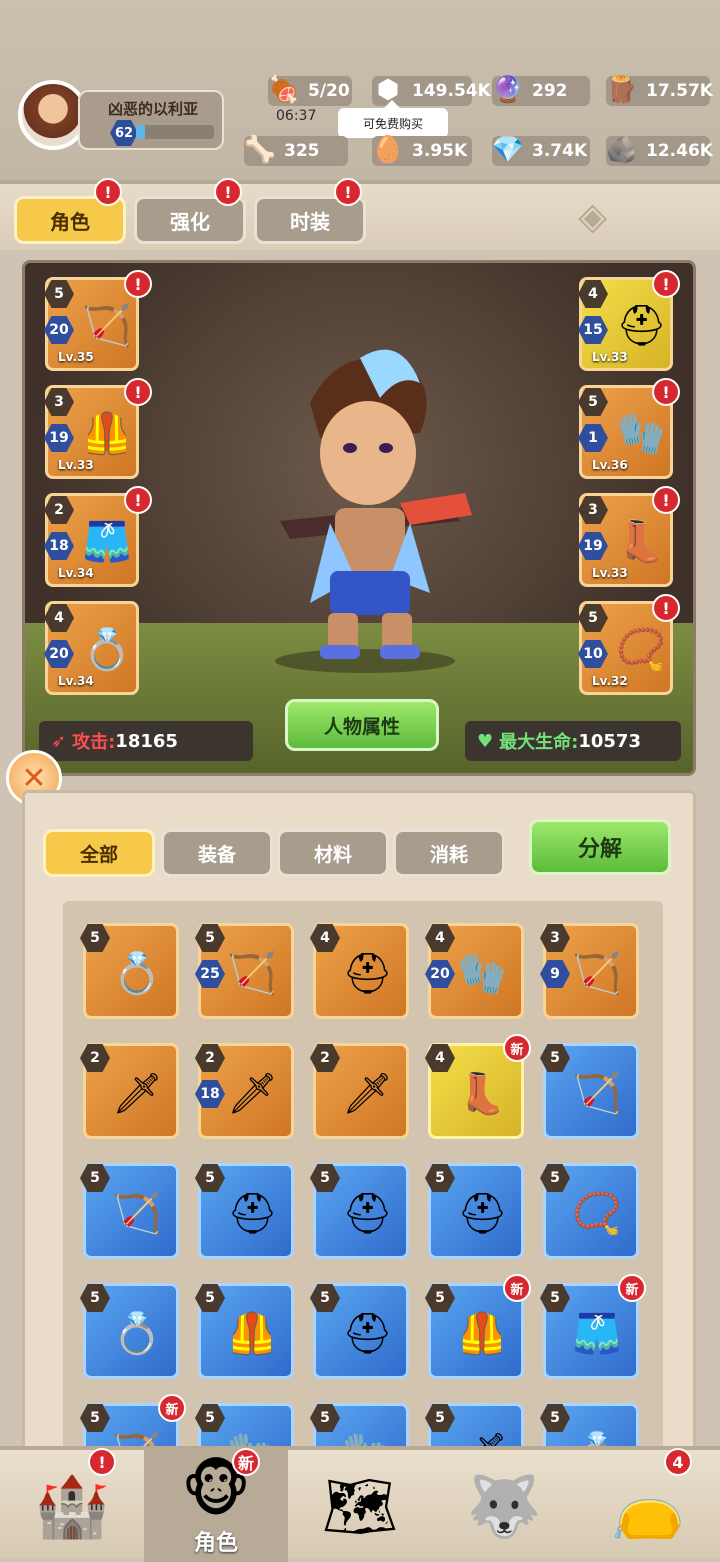 Image resolution: width=720 pixels, height=1562 pixels. I want to click on equip-slot-ring: 💍 4 20 Lv.34, so click(91, 648).